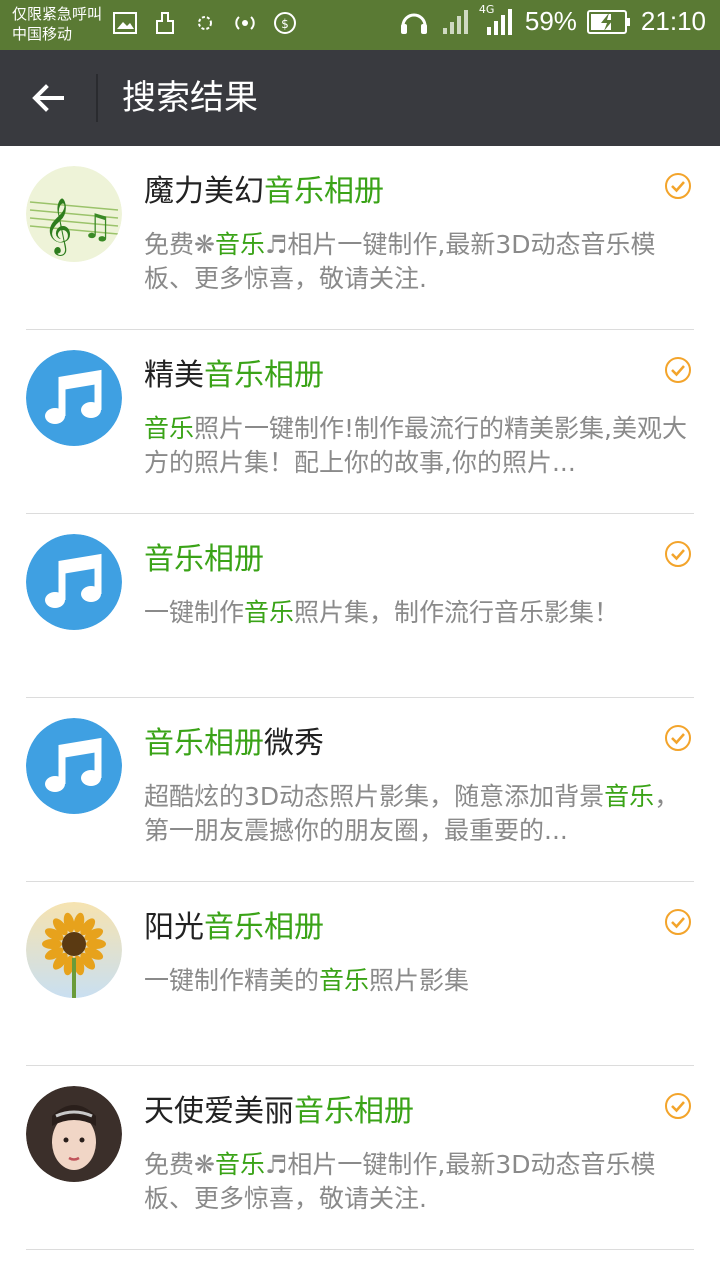  I want to click on notification-icons: $, so click(205, 23).